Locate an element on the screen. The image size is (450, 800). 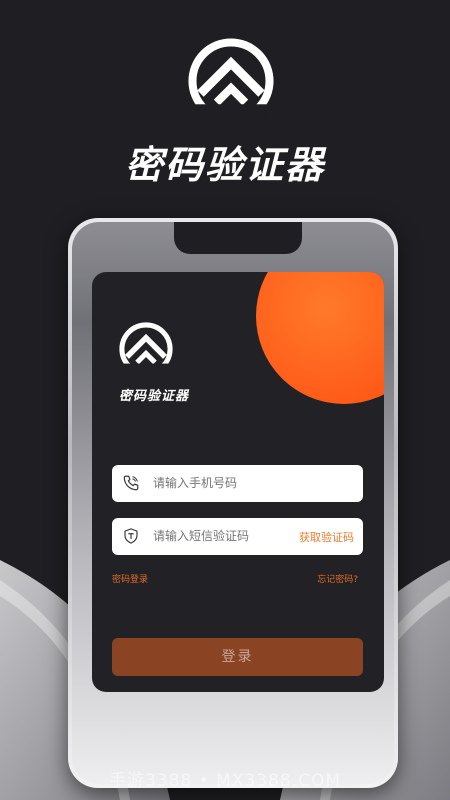
app-name: 密码验证器 is located at coordinates (154, 396).